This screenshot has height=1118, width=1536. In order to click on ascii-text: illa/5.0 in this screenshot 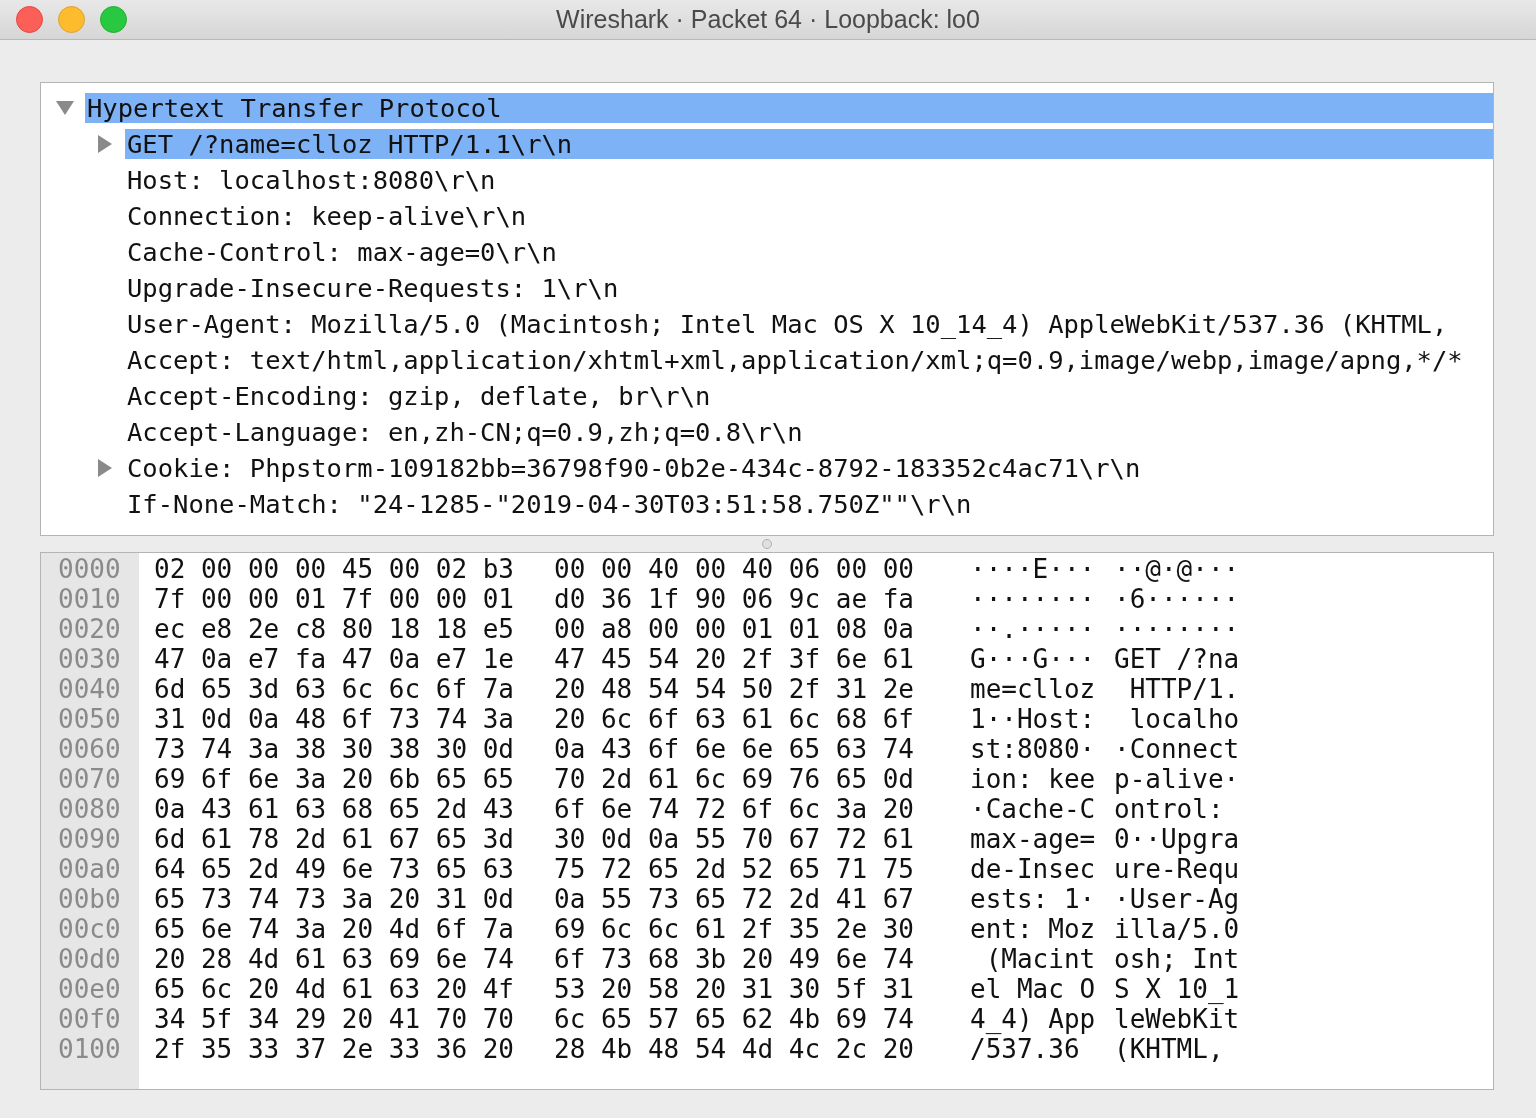, I will do `click(1177, 929)`.